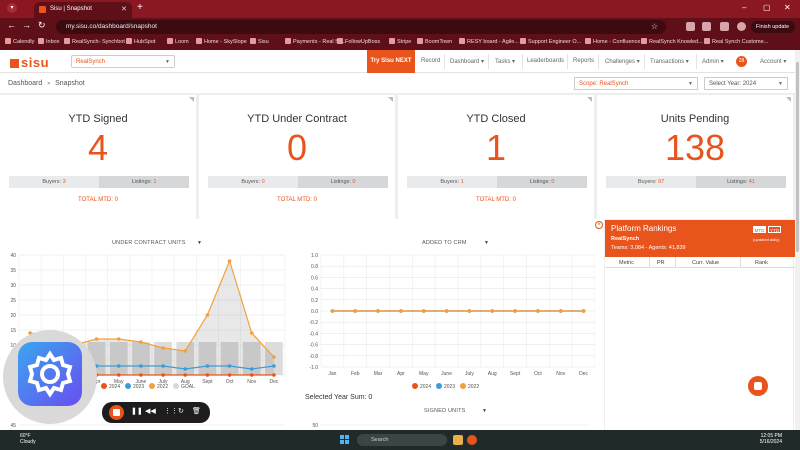 Image resolution: width=800 pixels, height=450 pixels. What do you see at coordinates (137, 411) in the screenshot?
I see `pause-icon: ❚❚` at bounding box center [137, 411].